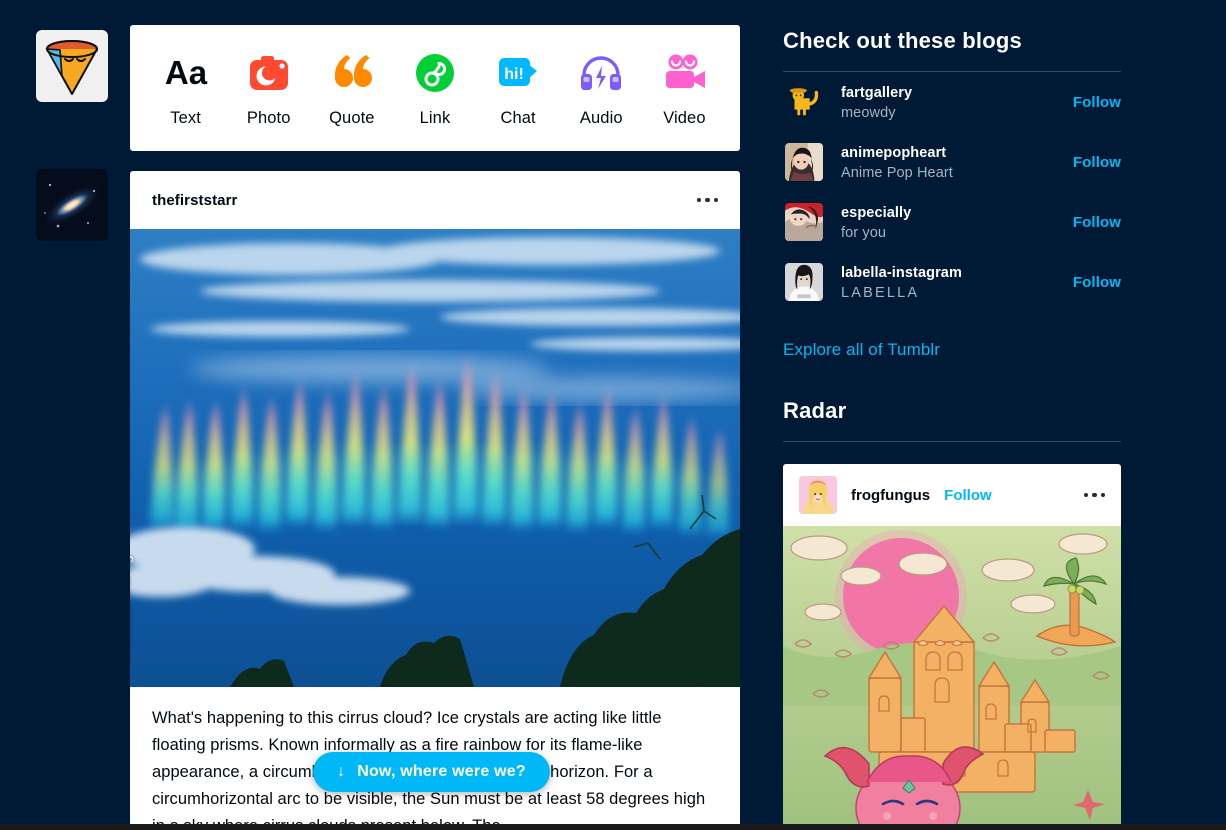 The width and height of the screenshot is (1226, 830). I want to click on compose-chat-label: Chat, so click(518, 118).